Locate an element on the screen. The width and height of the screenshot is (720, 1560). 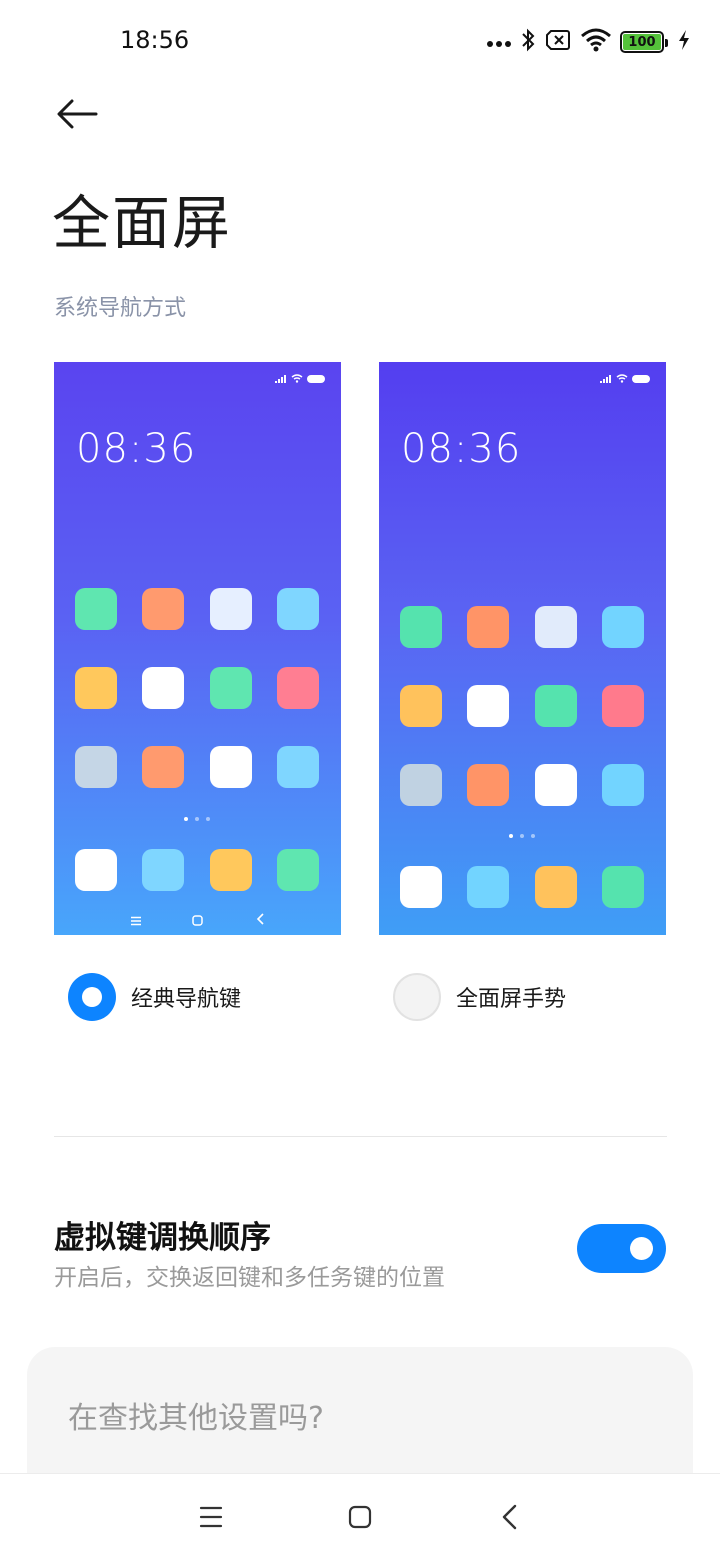
back-nav-button is located at coordinates (518, 1517).